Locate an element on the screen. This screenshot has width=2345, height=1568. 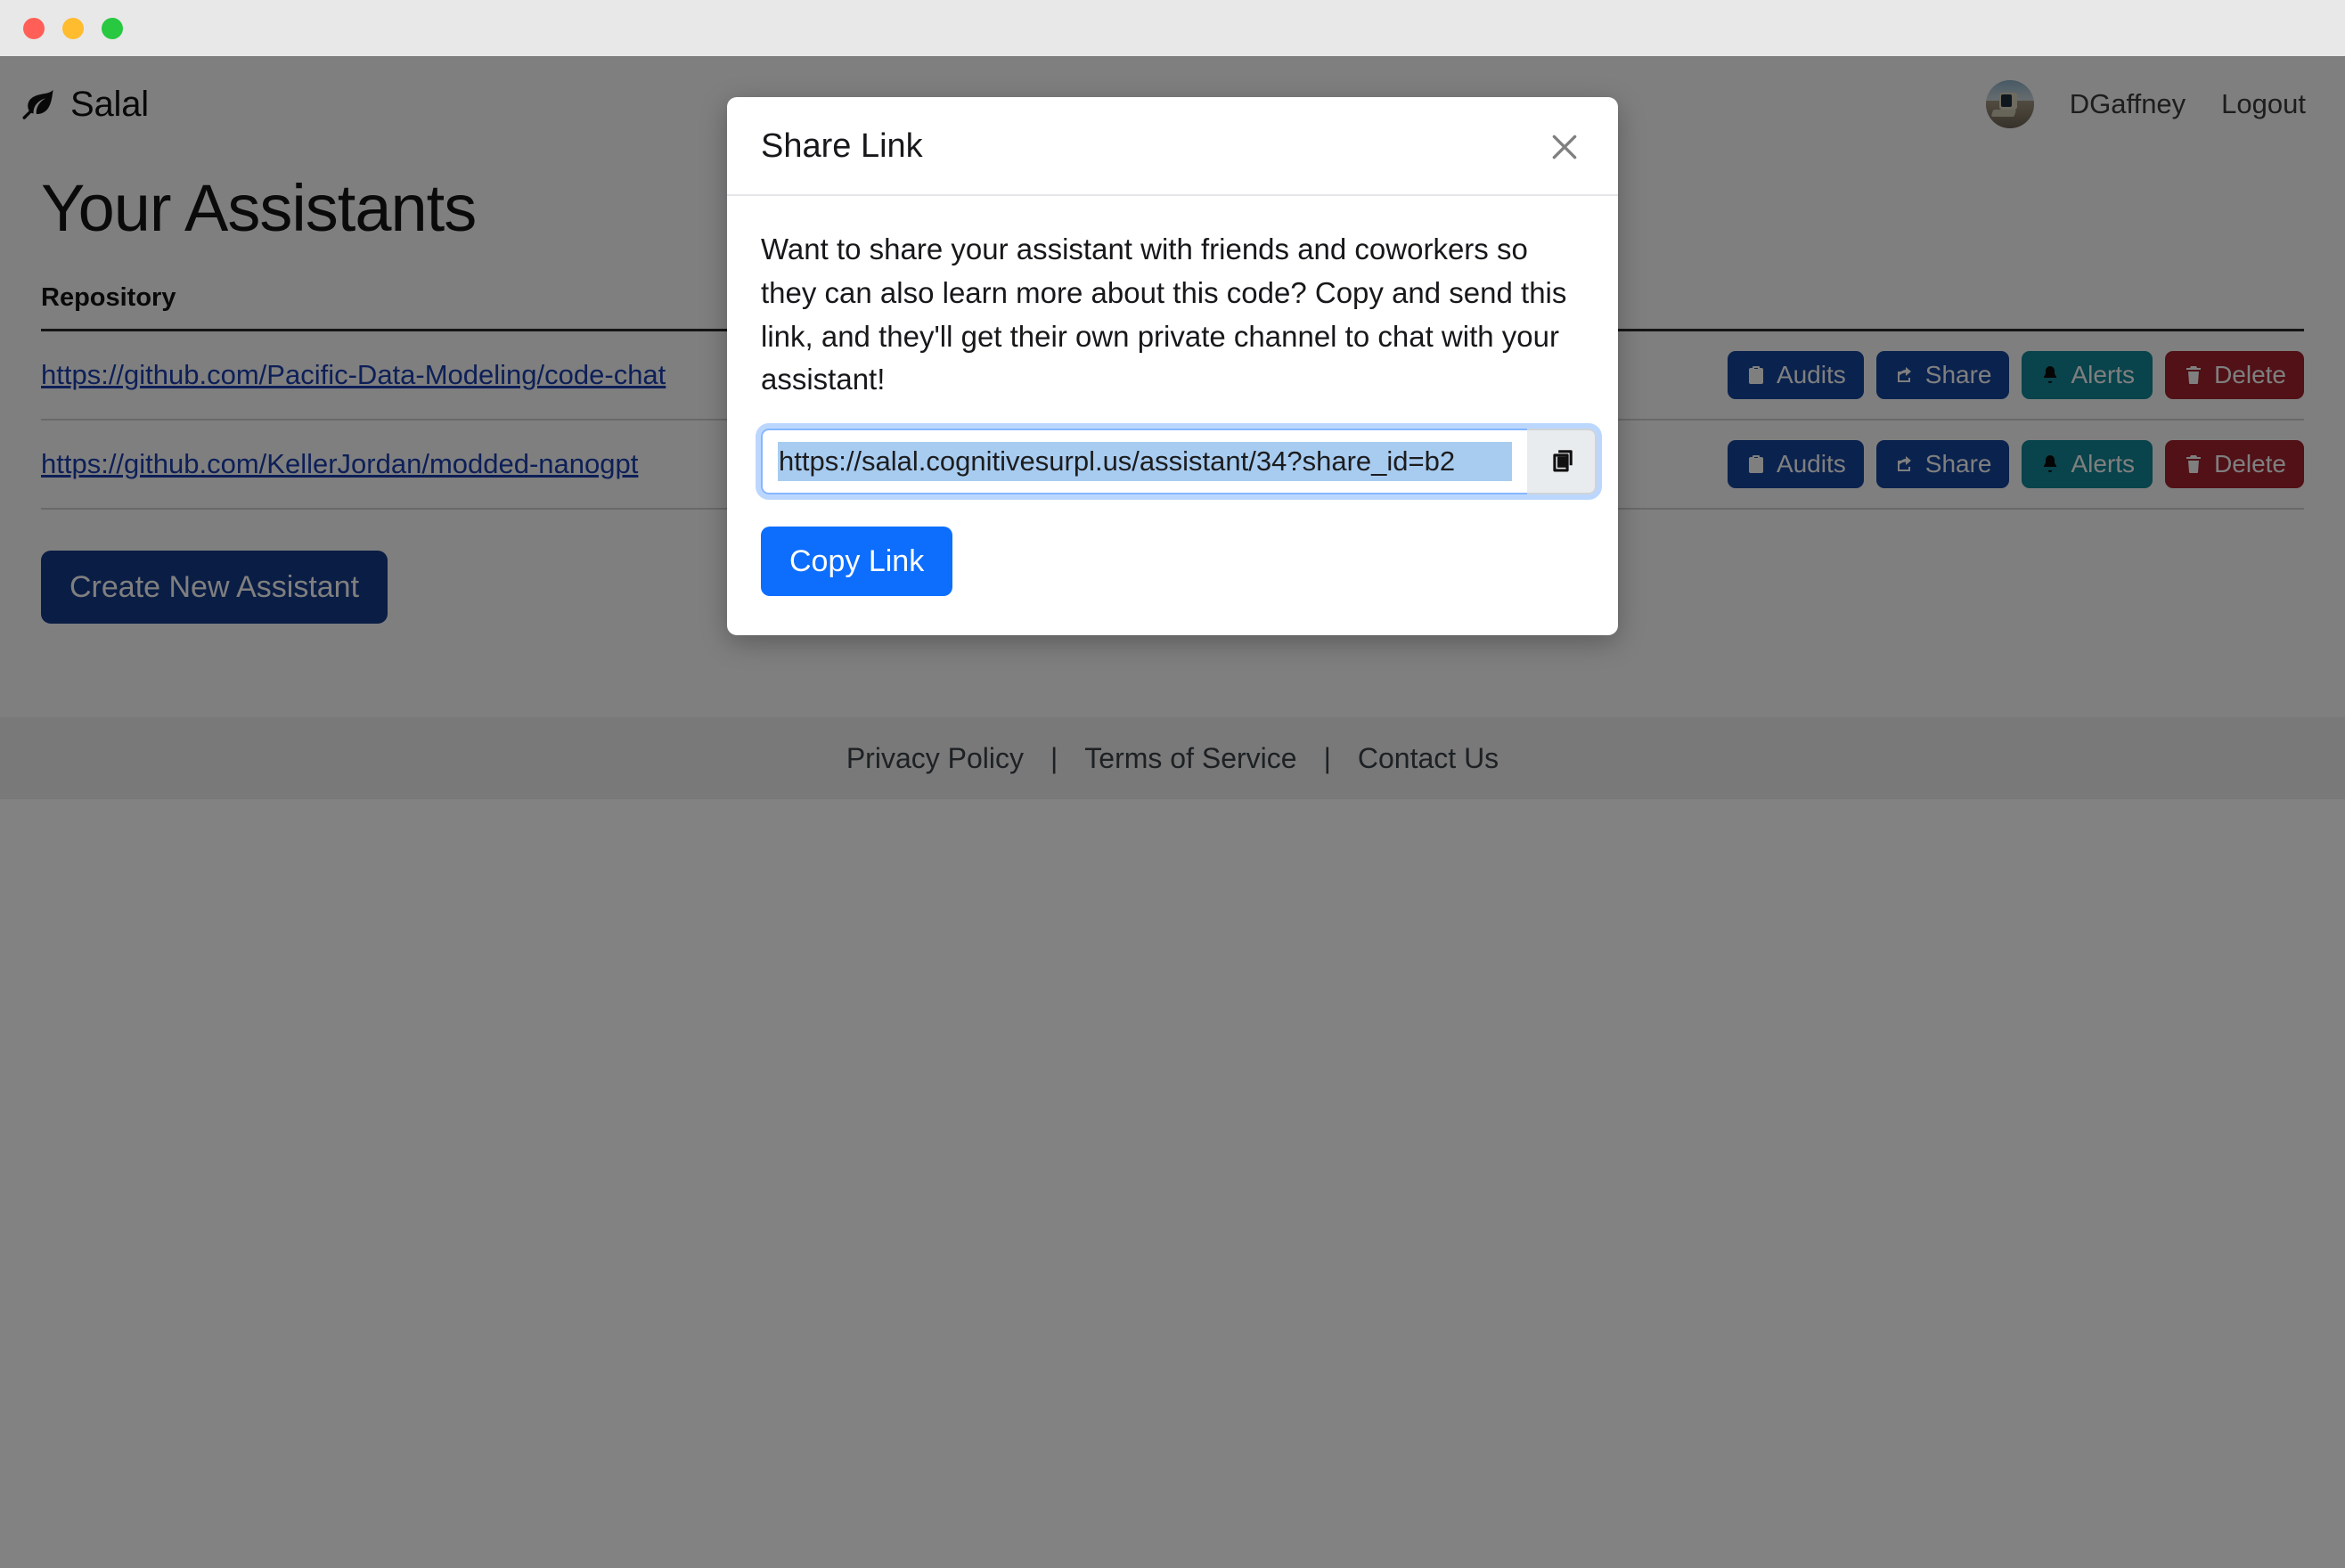
logout-link: Logout is located at coordinates (2264, 104).